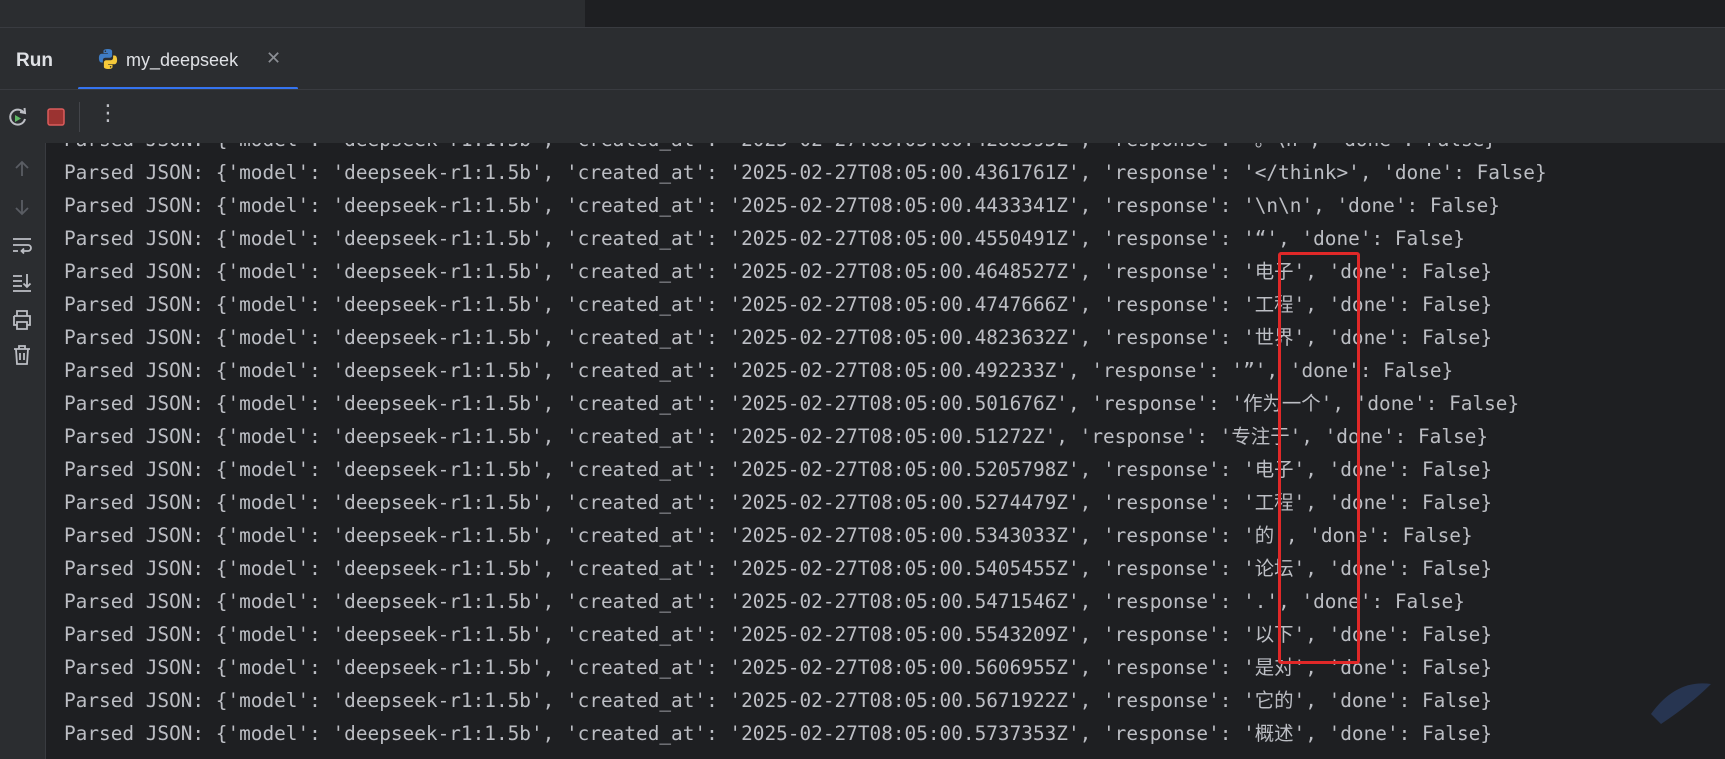  What do you see at coordinates (182, 60) in the screenshot?
I see `tab-label: my_deepseek` at bounding box center [182, 60].